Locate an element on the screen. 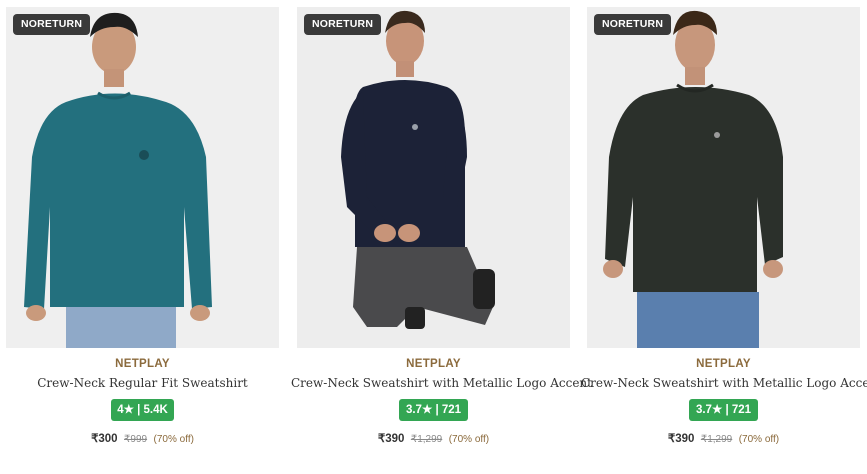  price-row: ₹300 ₹999 (70% off) is located at coordinates (142, 438).